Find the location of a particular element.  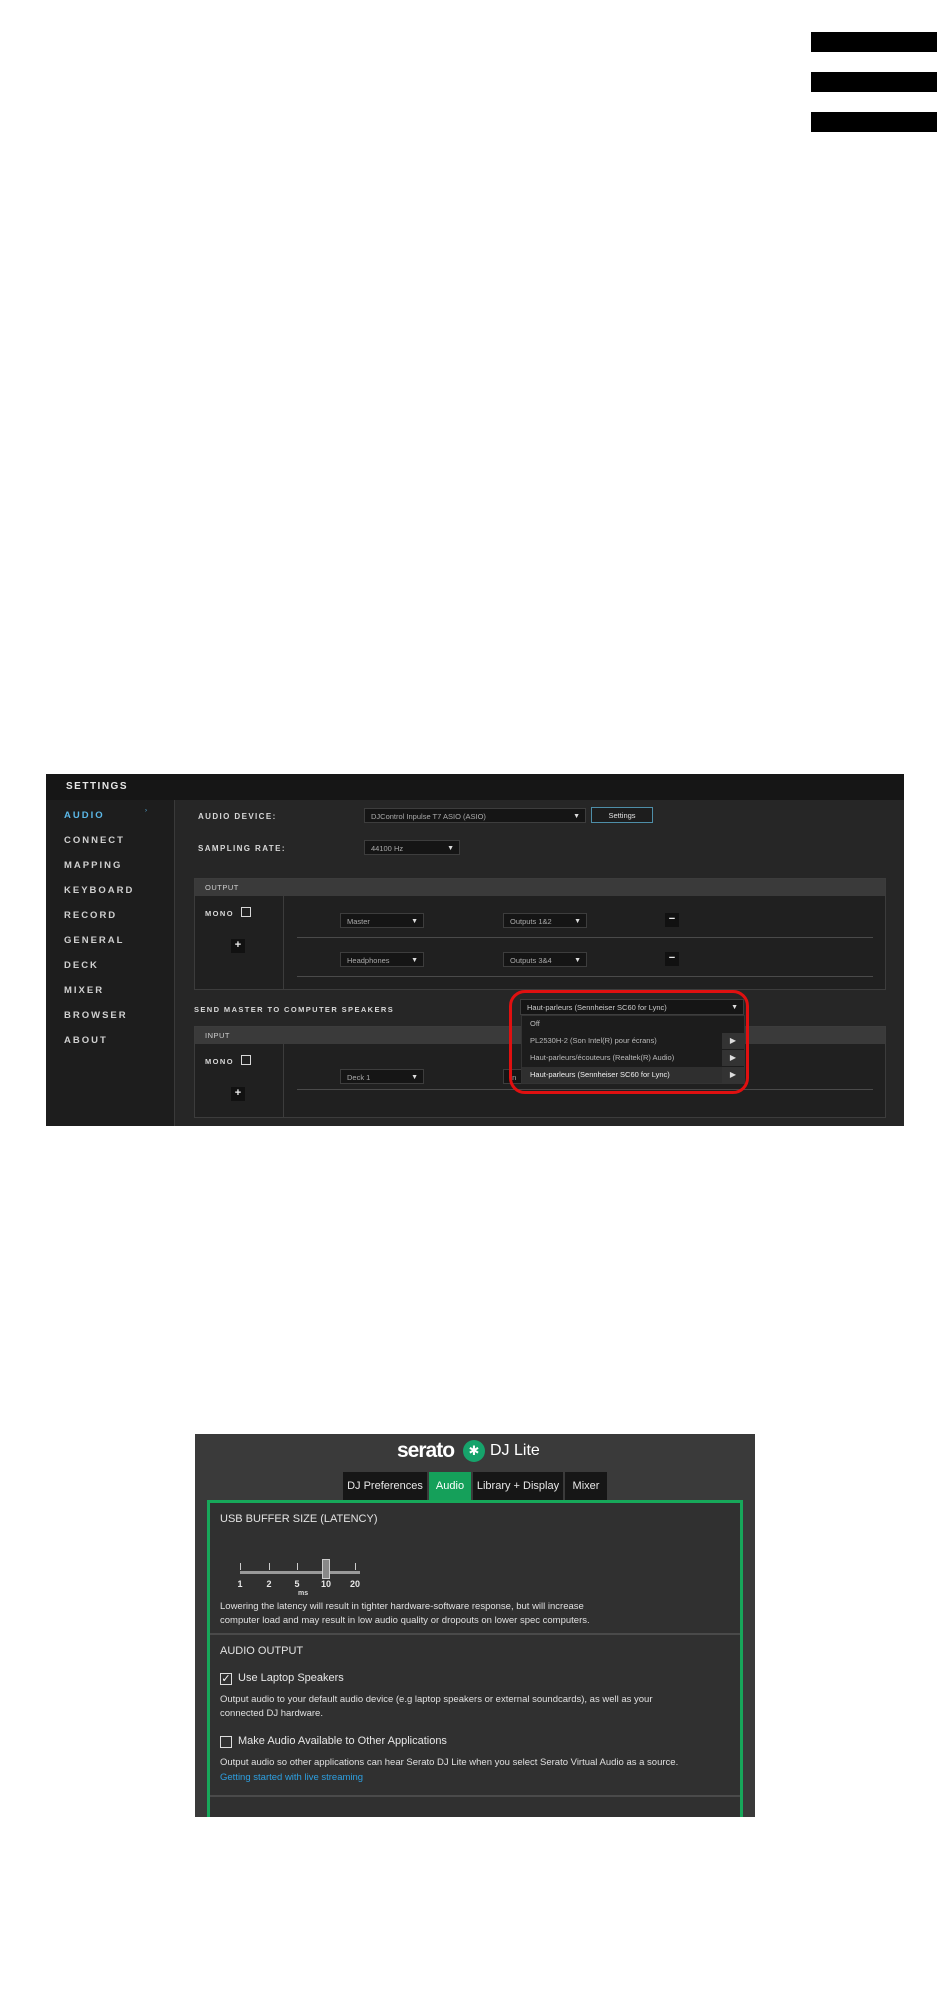

sampling-rate-label: SAMPLING RATE: is located at coordinates (242, 848).